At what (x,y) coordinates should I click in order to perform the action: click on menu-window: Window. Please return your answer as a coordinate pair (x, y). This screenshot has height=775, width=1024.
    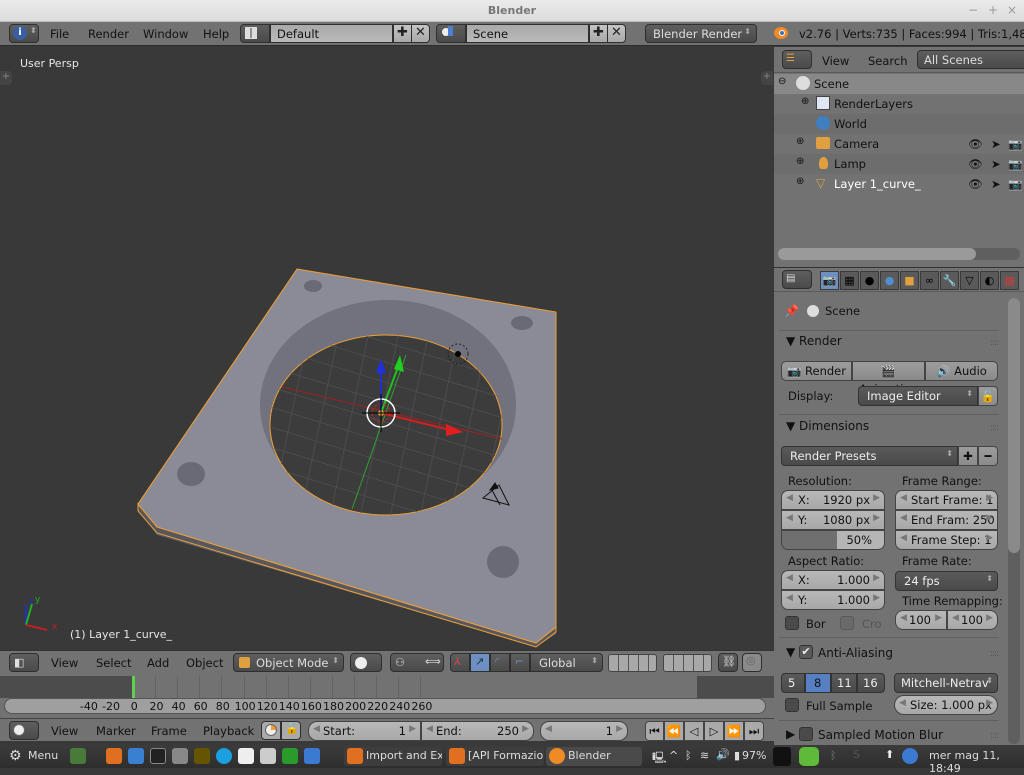
    Looking at the image, I should click on (165, 34).